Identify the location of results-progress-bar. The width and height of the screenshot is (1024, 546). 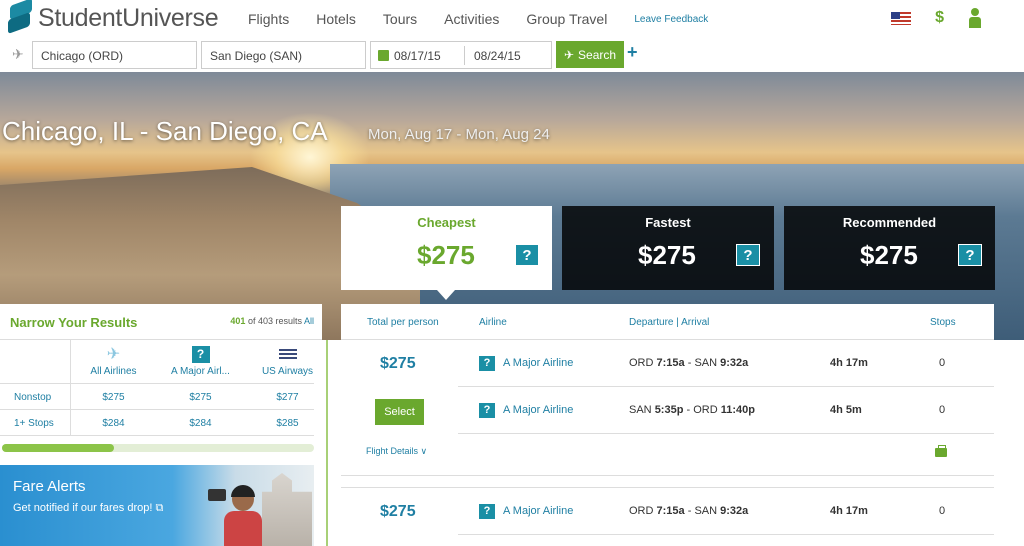
(158, 448).